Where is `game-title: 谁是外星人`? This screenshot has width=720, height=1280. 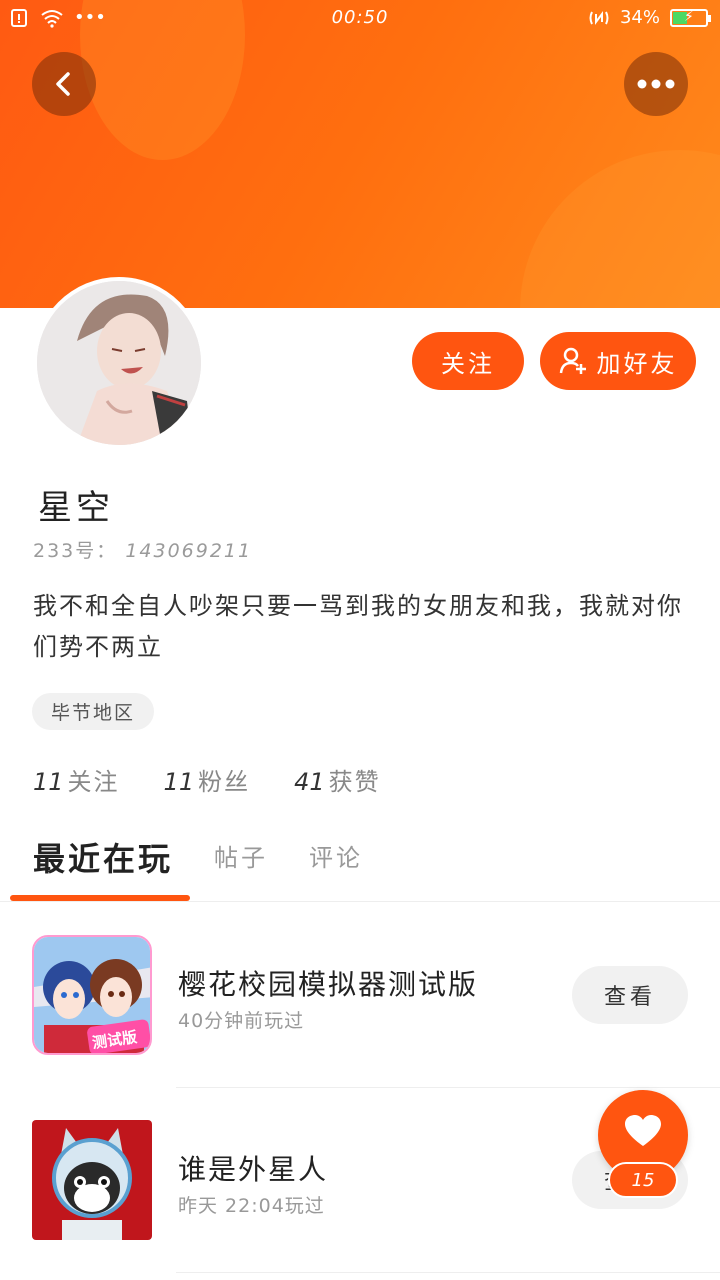 game-title: 谁是外星人 is located at coordinates (253, 1169).